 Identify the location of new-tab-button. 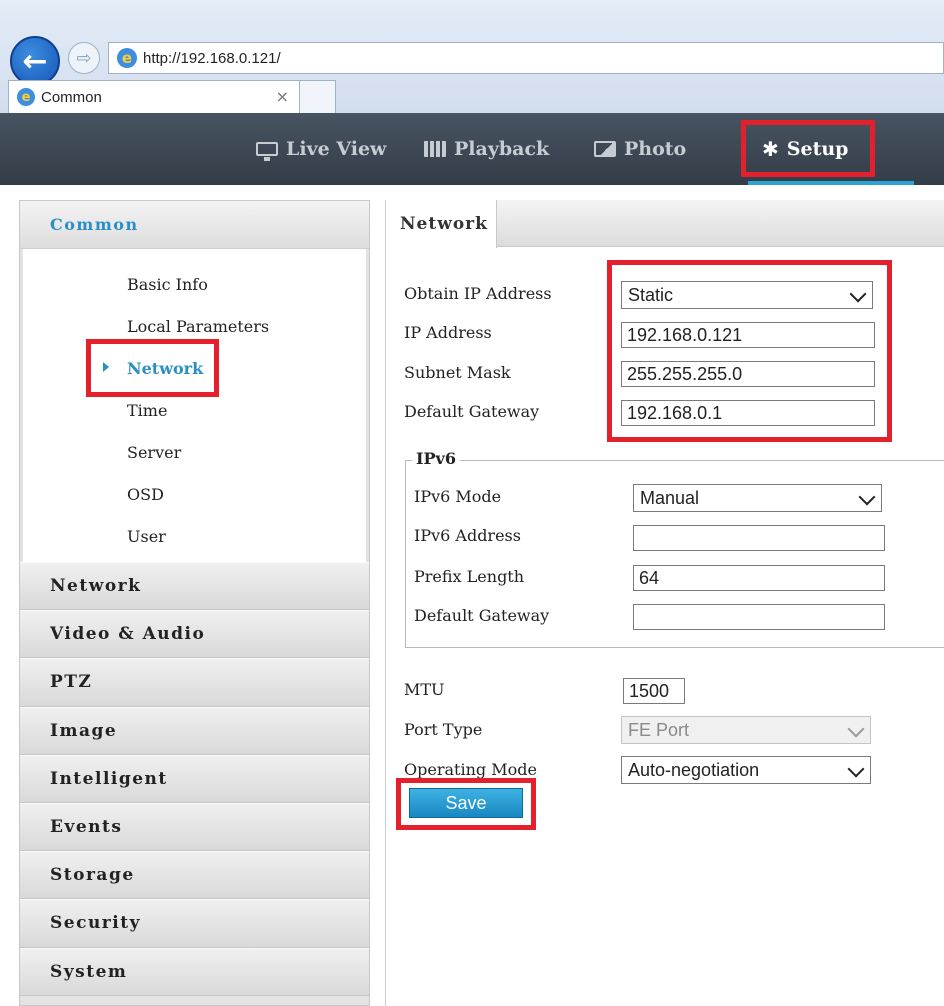
(318, 96).